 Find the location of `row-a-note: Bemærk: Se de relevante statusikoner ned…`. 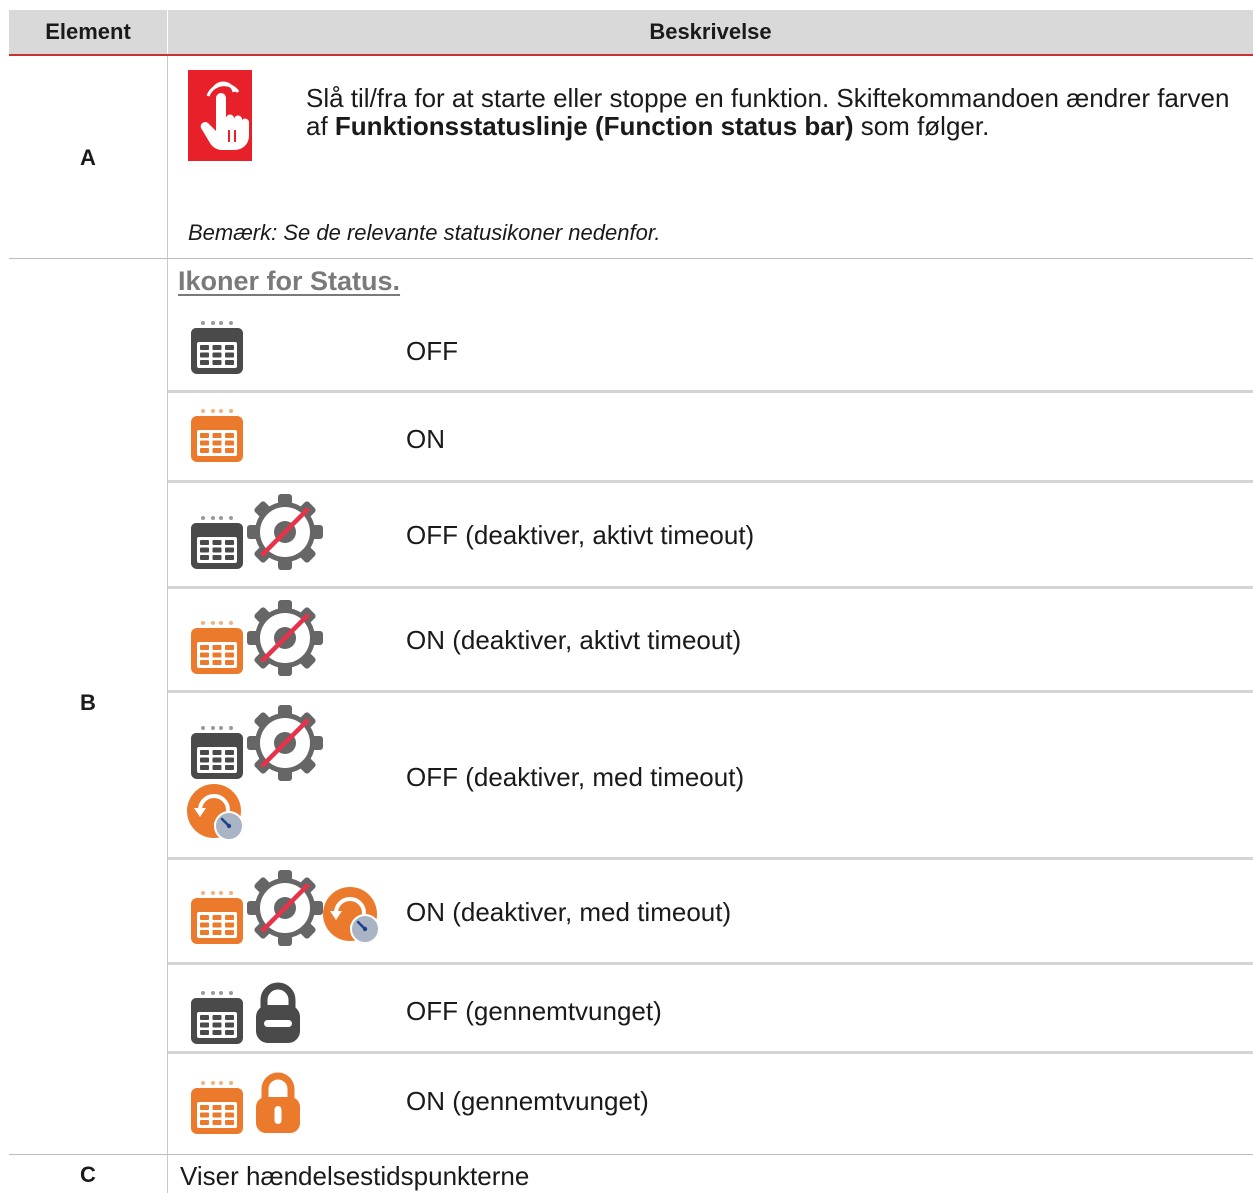

row-a-note: Bemærk: Se de relevante statusikoner ned… is located at coordinates (424, 232).